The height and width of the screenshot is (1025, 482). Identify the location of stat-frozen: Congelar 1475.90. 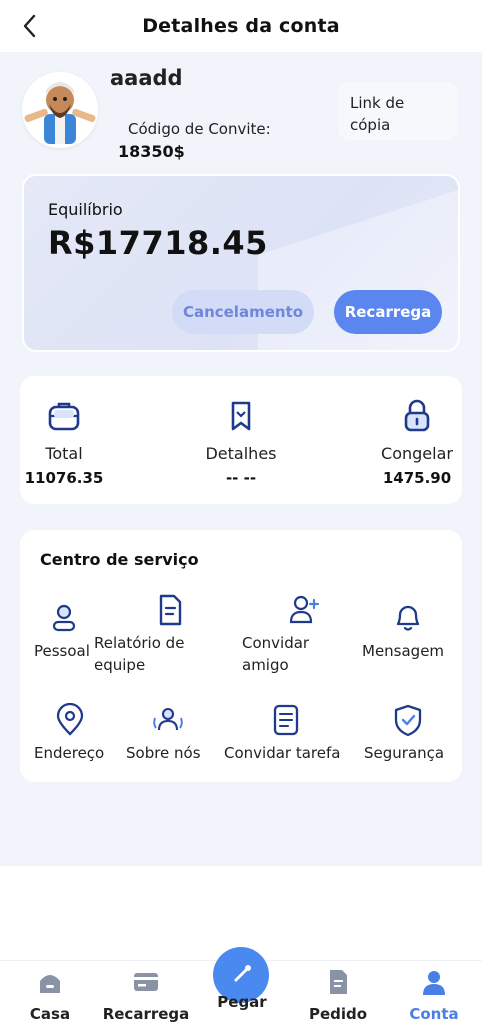
(417, 441).